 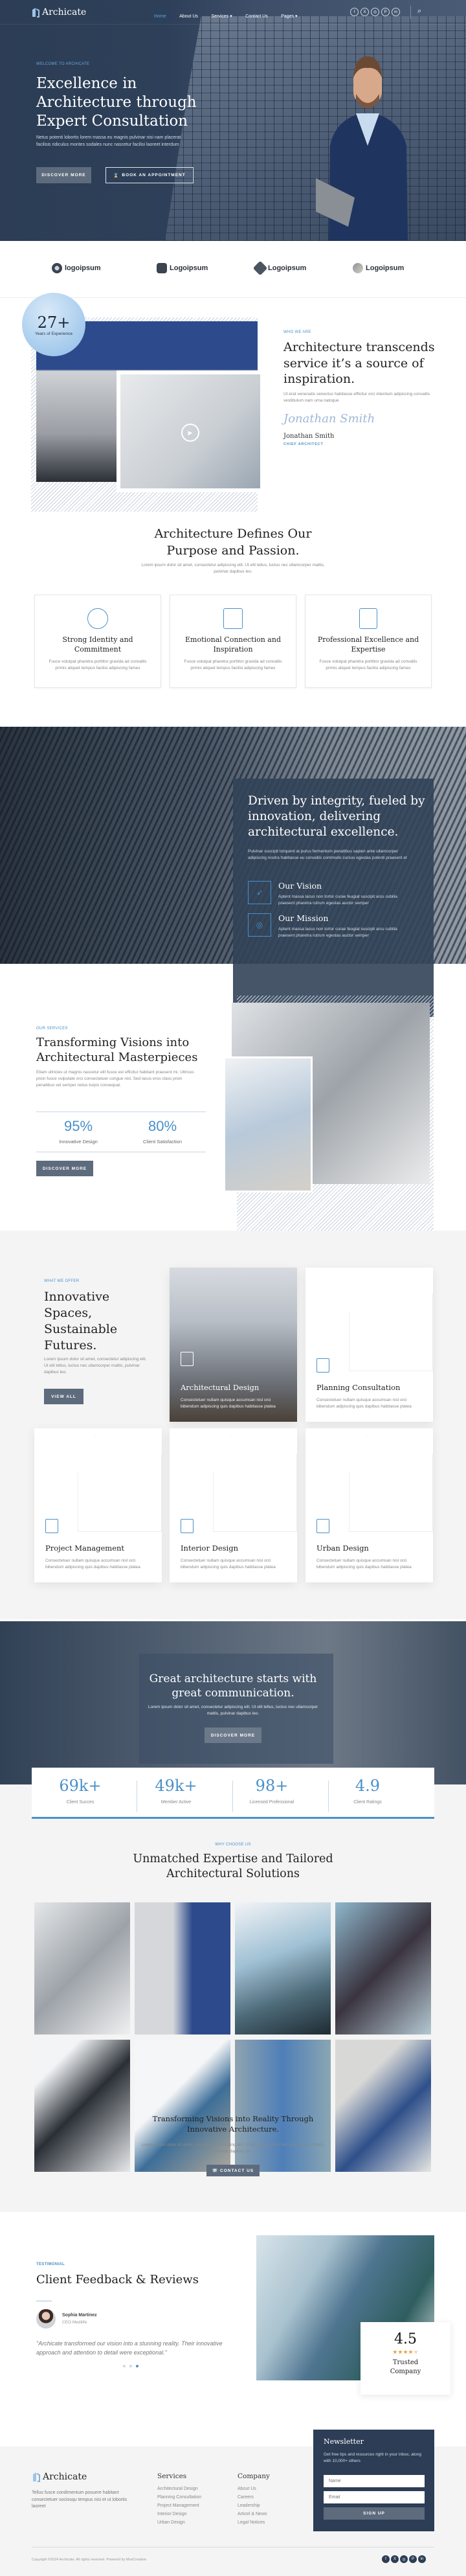 What do you see at coordinates (179, 2489) in the screenshot?
I see `footer-service-link: Architectural Design` at bounding box center [179, 2489].